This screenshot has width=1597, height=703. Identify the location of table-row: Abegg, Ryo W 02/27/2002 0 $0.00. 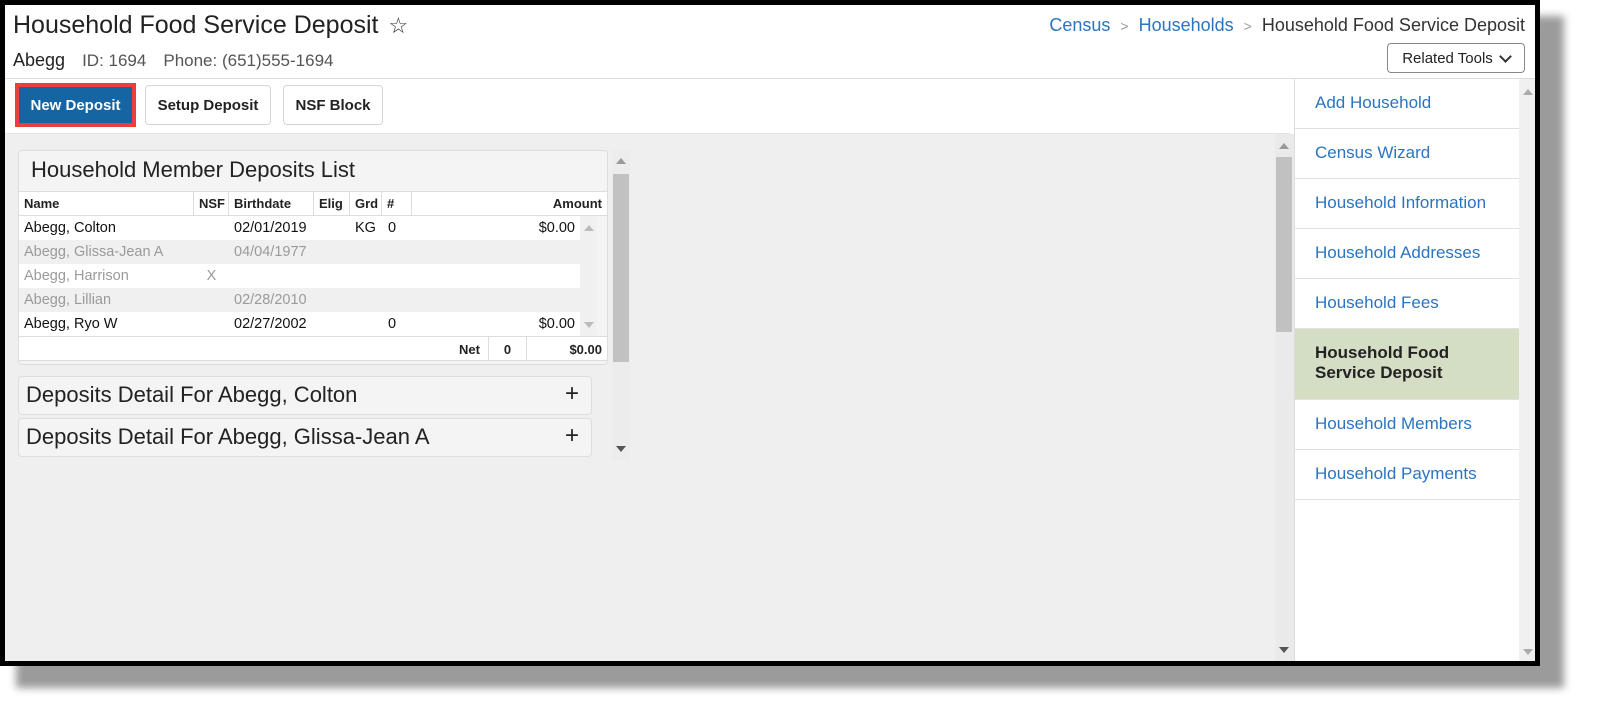
(299, 324).